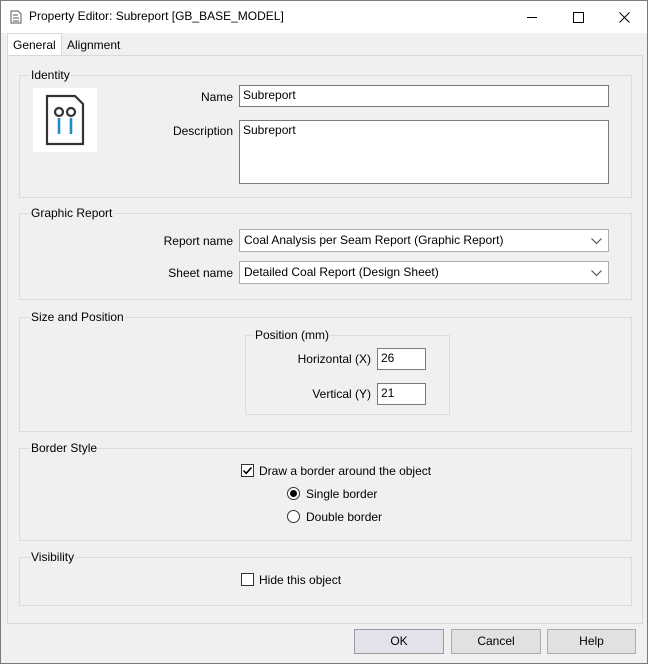 This screenshot has width=648, height=664. I want to click on draw-border-label: Draw a border around the object, so click(345, 471).